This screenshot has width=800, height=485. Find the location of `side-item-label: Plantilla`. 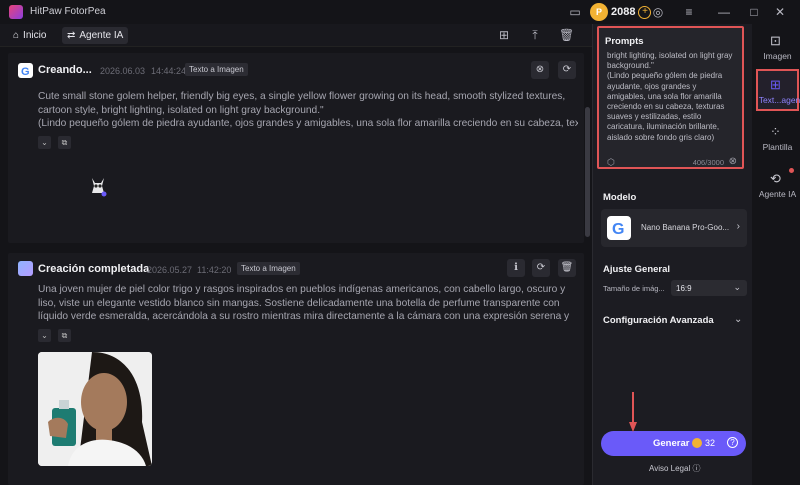

side-item-label: Plantilla is located at coordinates (777, 147).